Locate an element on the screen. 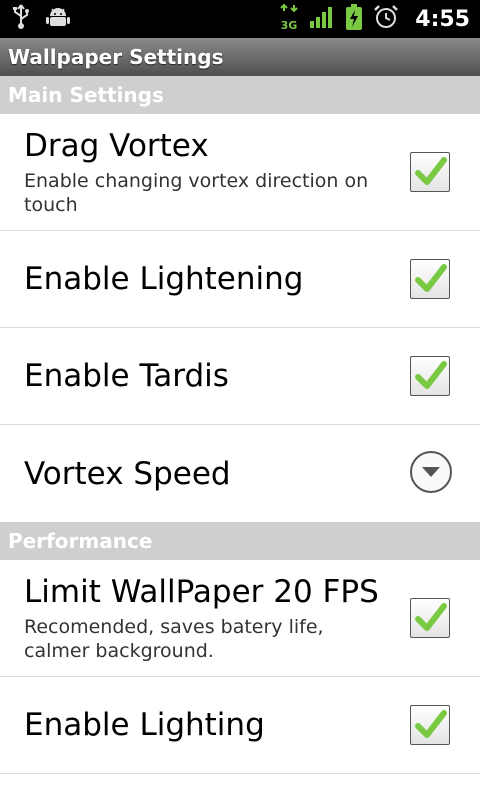 The width and height of the screenshot is (480, 800). section-header-performance: Performance is located at coordinates (240, 541).